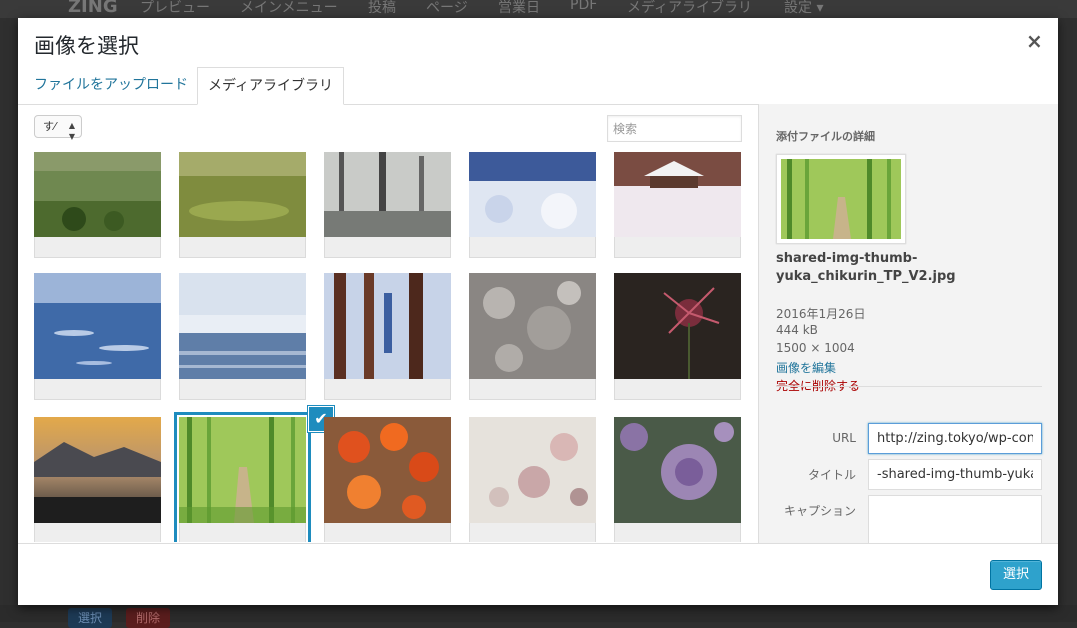 This screenshot has height=628, width=1077. Describe the element at coordinates (387, 194) in the screenshot. I see `thumbnail-misty-forest` at that location.